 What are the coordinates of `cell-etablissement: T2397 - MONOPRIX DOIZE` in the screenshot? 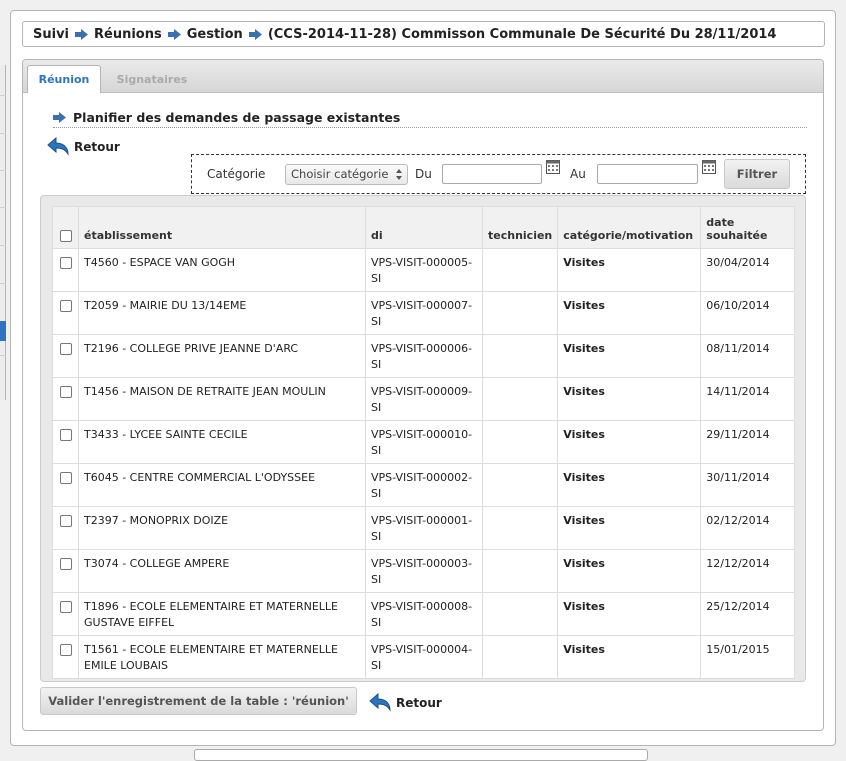 It's located at (222, 528).